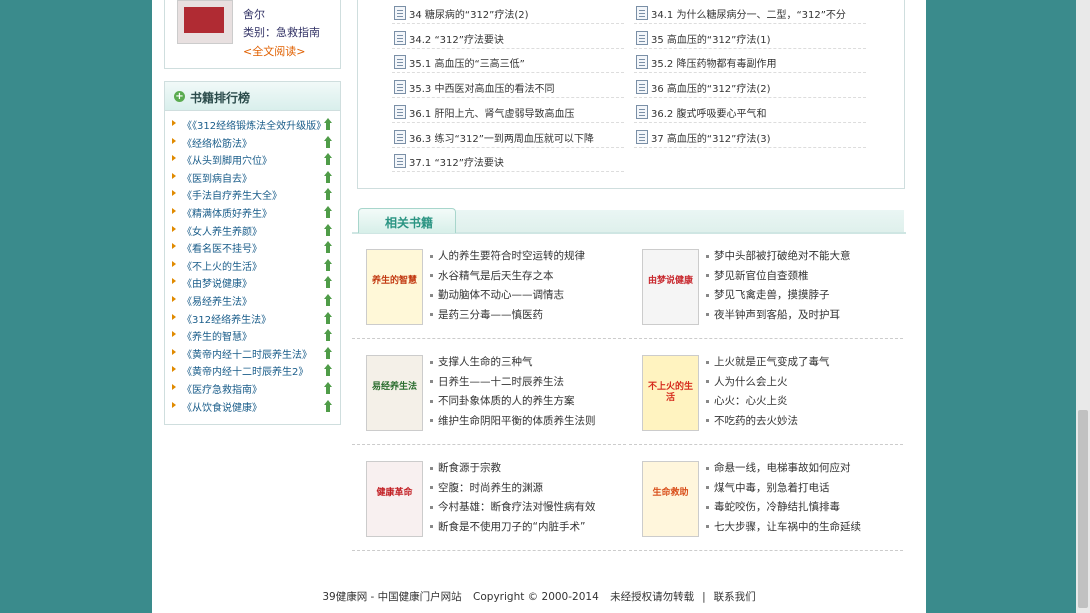 The height and width of the screenshot is (613, 1090). I want to click on chapter-link: 36.1 肝阳上亢、肾气虚弱导致高血压, so click(491, 112).